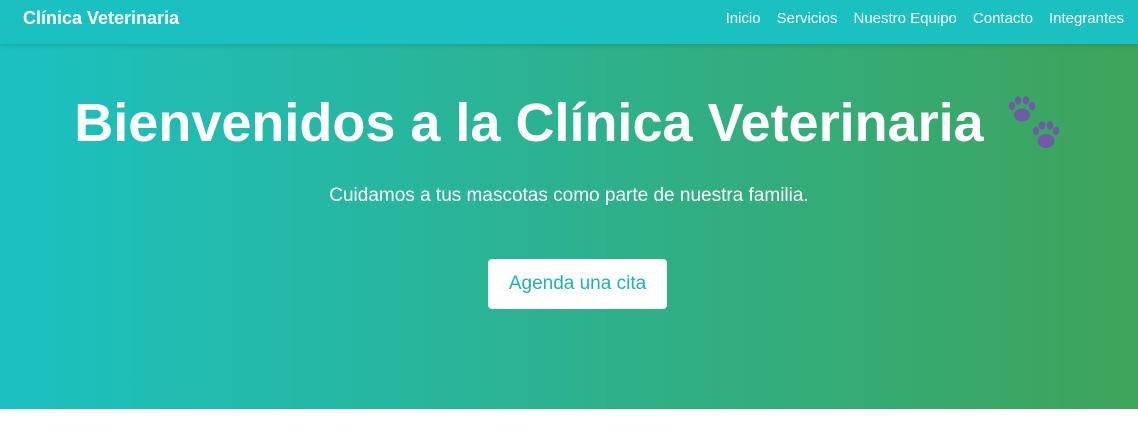 The height and width of the screenshot is (431, 1138). What do you see at coordinates (904, 18) in the screenshot?
I see `nav-link-nuestro-equipo: Nuestro Equipo` at bounding box center [904, 18].